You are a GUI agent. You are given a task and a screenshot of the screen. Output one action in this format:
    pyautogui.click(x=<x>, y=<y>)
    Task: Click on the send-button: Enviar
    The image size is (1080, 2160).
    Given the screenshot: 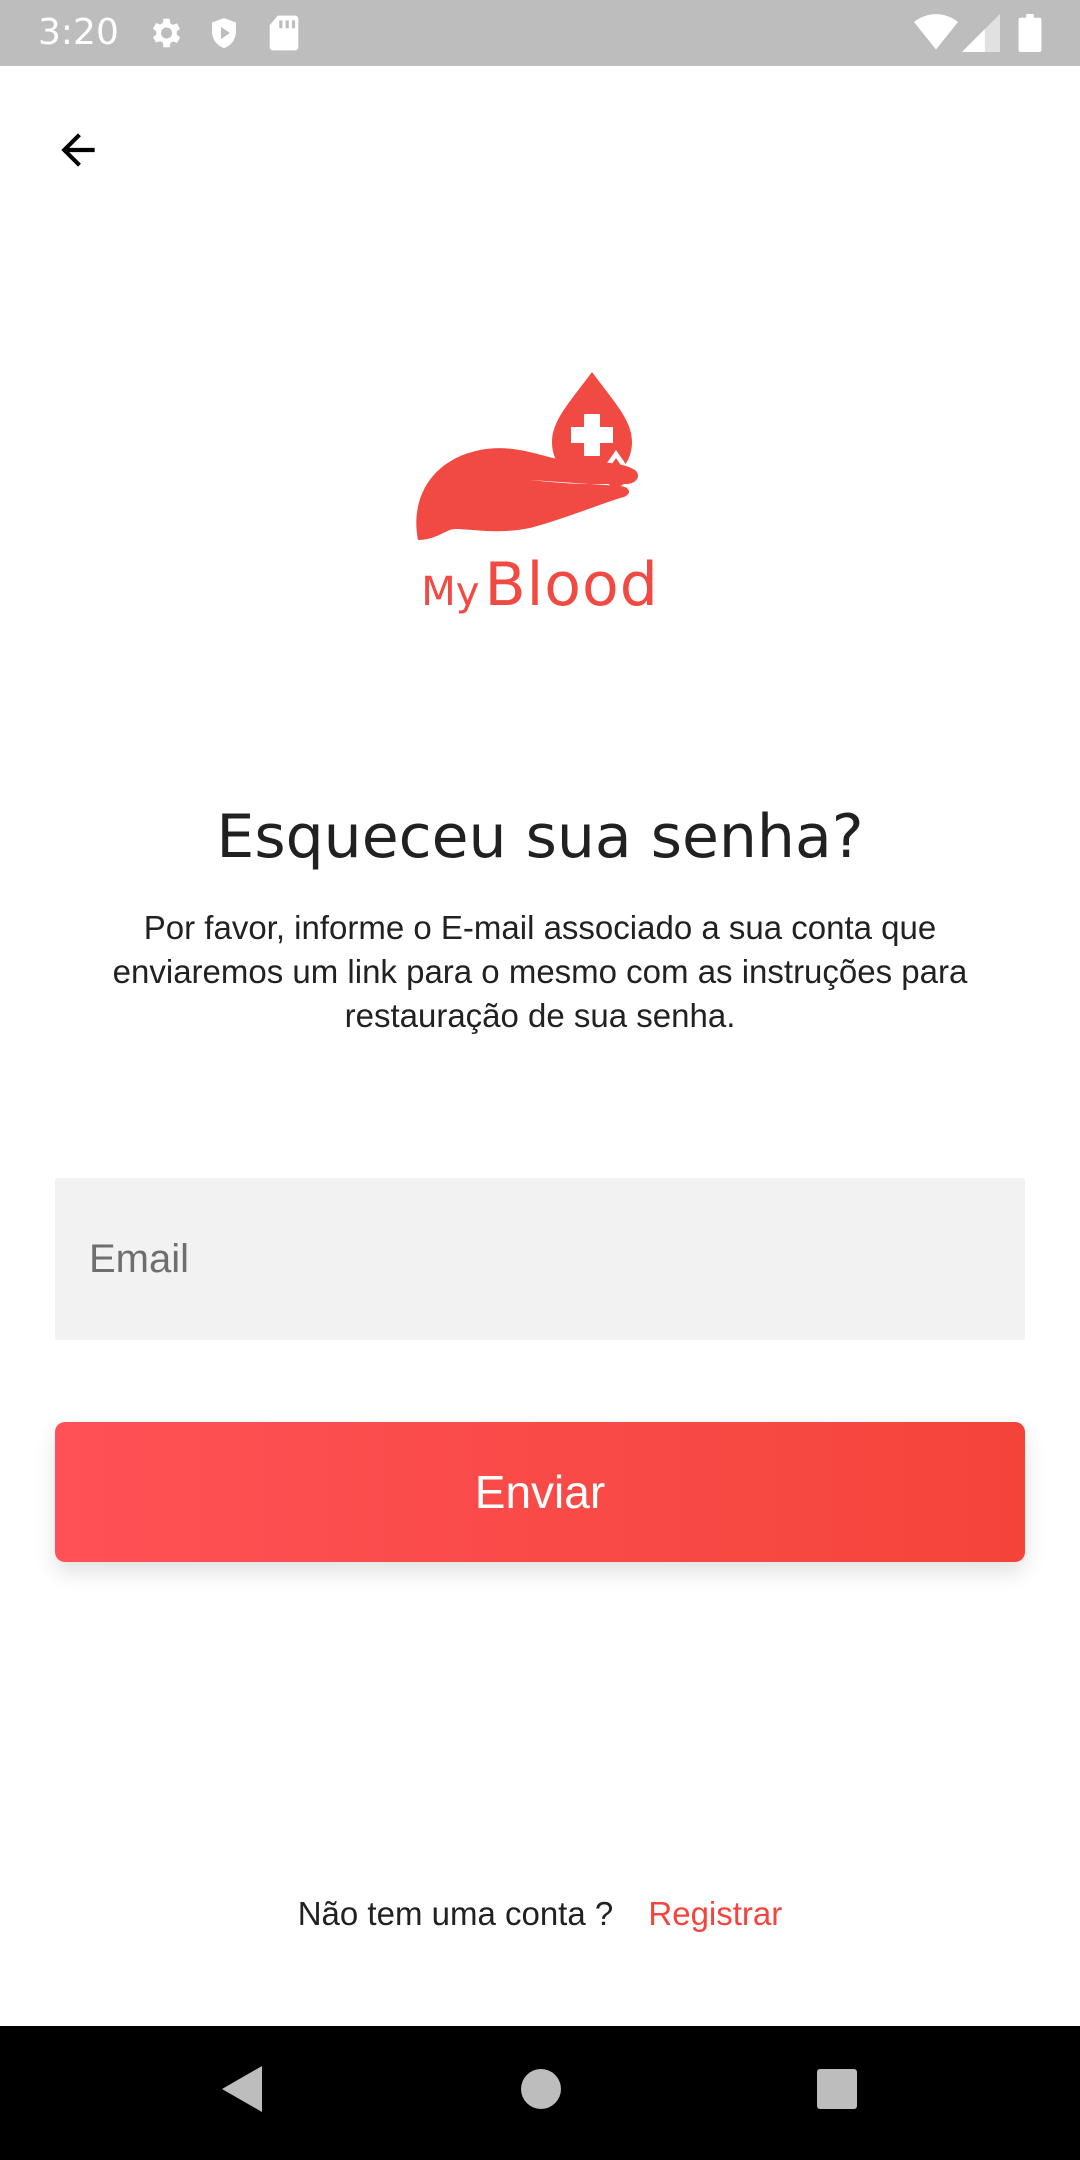 What is the action you would take?
    pyautogui.click(x=540, y=1492)
    